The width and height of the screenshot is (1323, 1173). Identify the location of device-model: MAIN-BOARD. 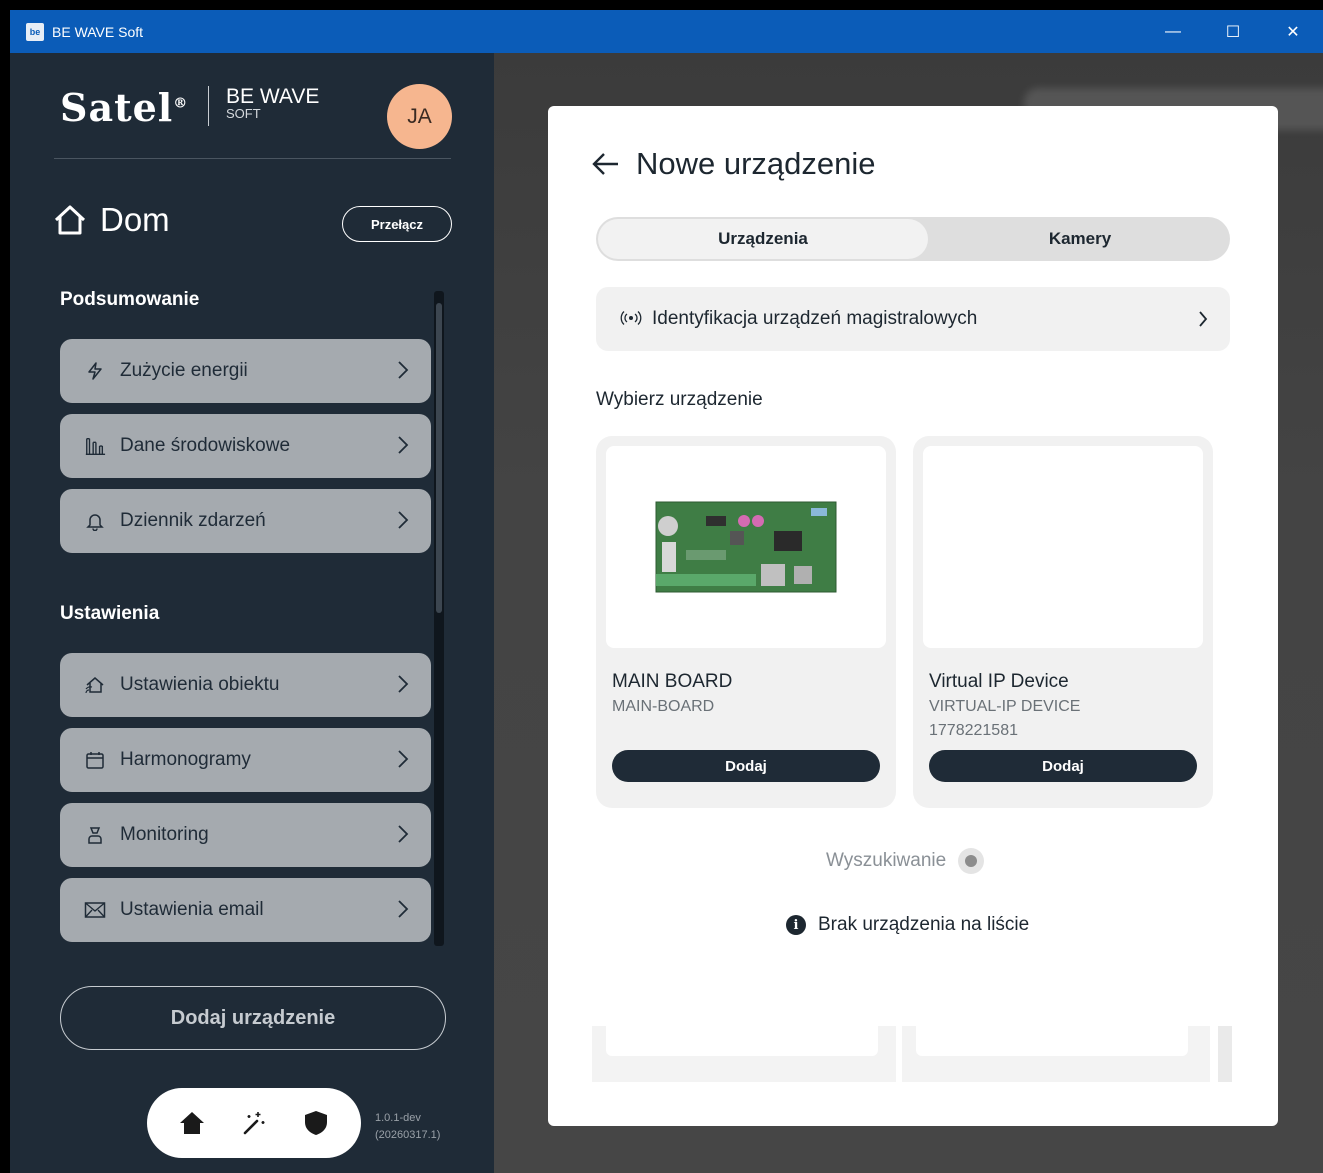
(663, 706).